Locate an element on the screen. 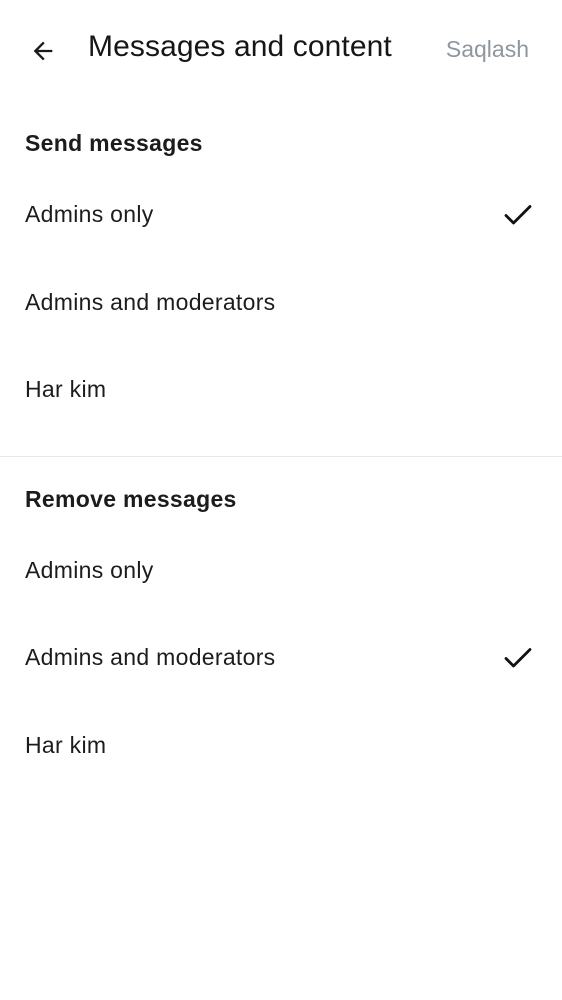  section-heading: Send messages is located at coordinates (114, 143).